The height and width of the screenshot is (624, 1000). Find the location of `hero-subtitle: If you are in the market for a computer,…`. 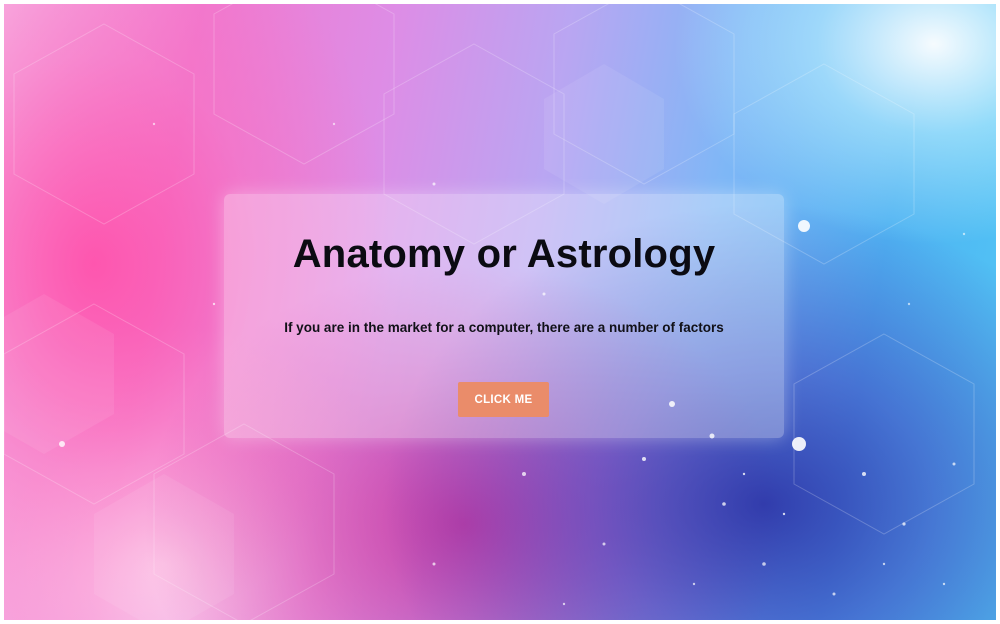

hero-subtitle: If you are in the market for a computer,… is located at coordinates (504, 327).